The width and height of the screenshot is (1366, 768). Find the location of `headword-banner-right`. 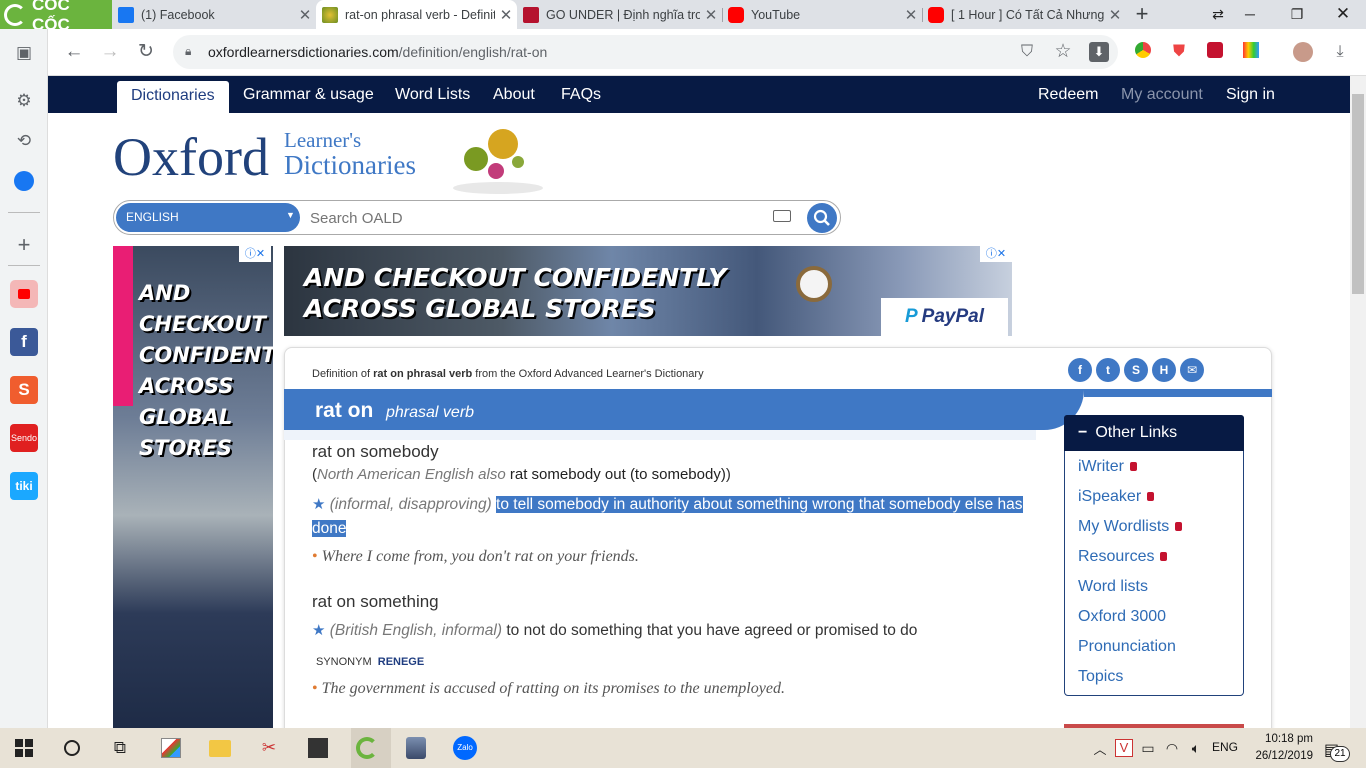

headword-banner-right is located at coordinates (1178, 393).